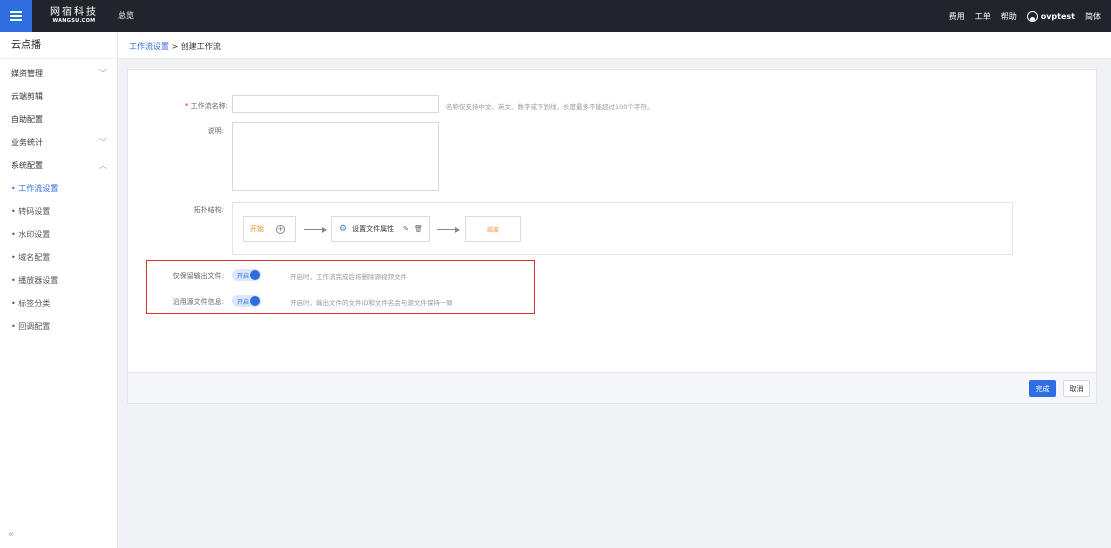 This screenshot has height=548, width=1111. What do you see at coordinates (1076, 388) in the screenshot?
I see `cancel-button: 取消` at bounding box center [1076, 388].